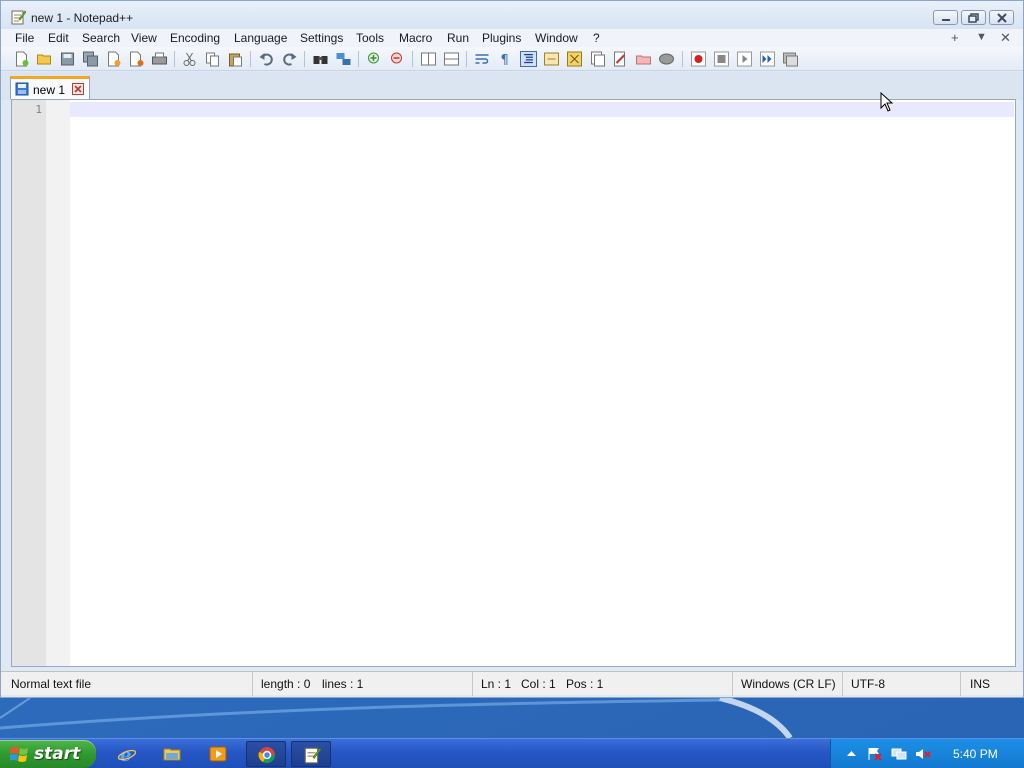  I want to click on menu-window: Window, so click(556, 38).